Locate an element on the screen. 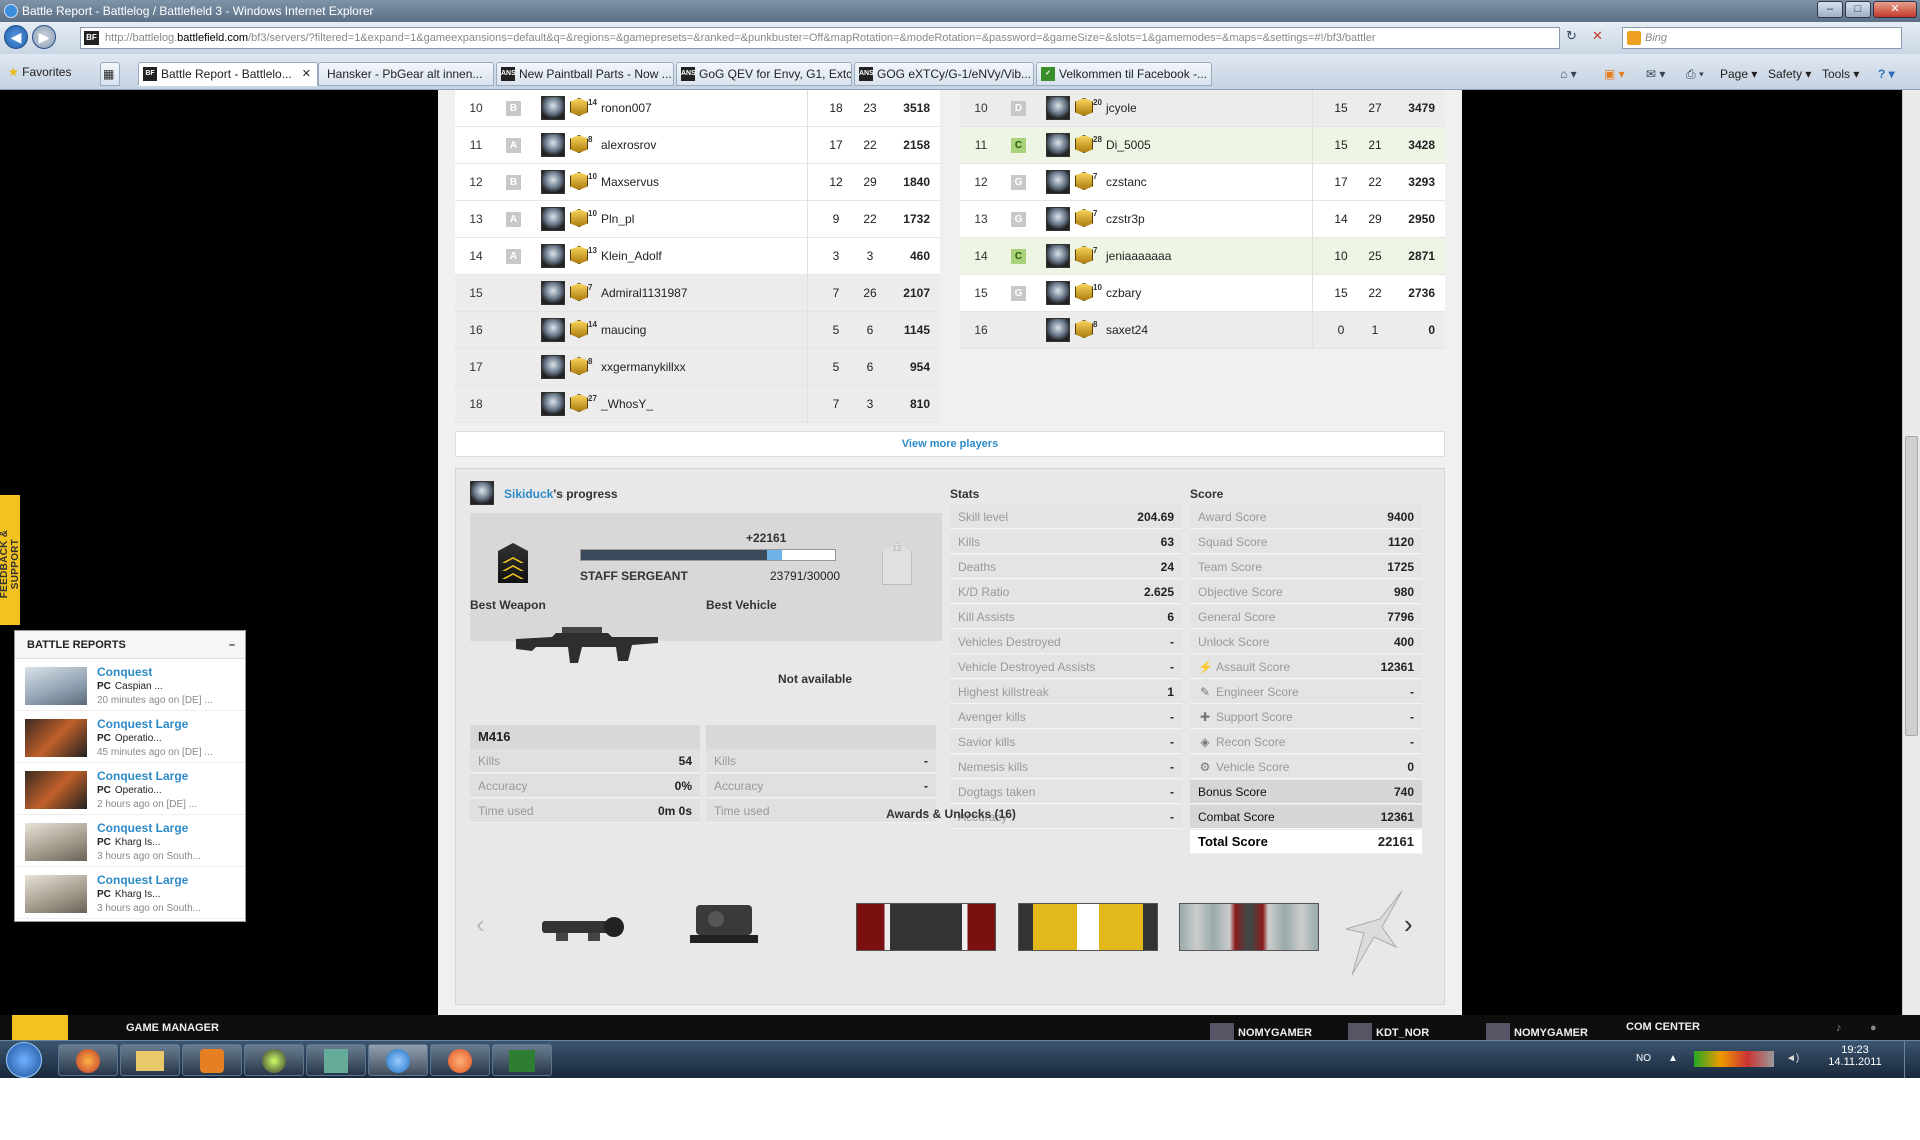 This screenshot has width=1920, height=1140. player-name: Pln_pl is located at coordinates (617, 219).